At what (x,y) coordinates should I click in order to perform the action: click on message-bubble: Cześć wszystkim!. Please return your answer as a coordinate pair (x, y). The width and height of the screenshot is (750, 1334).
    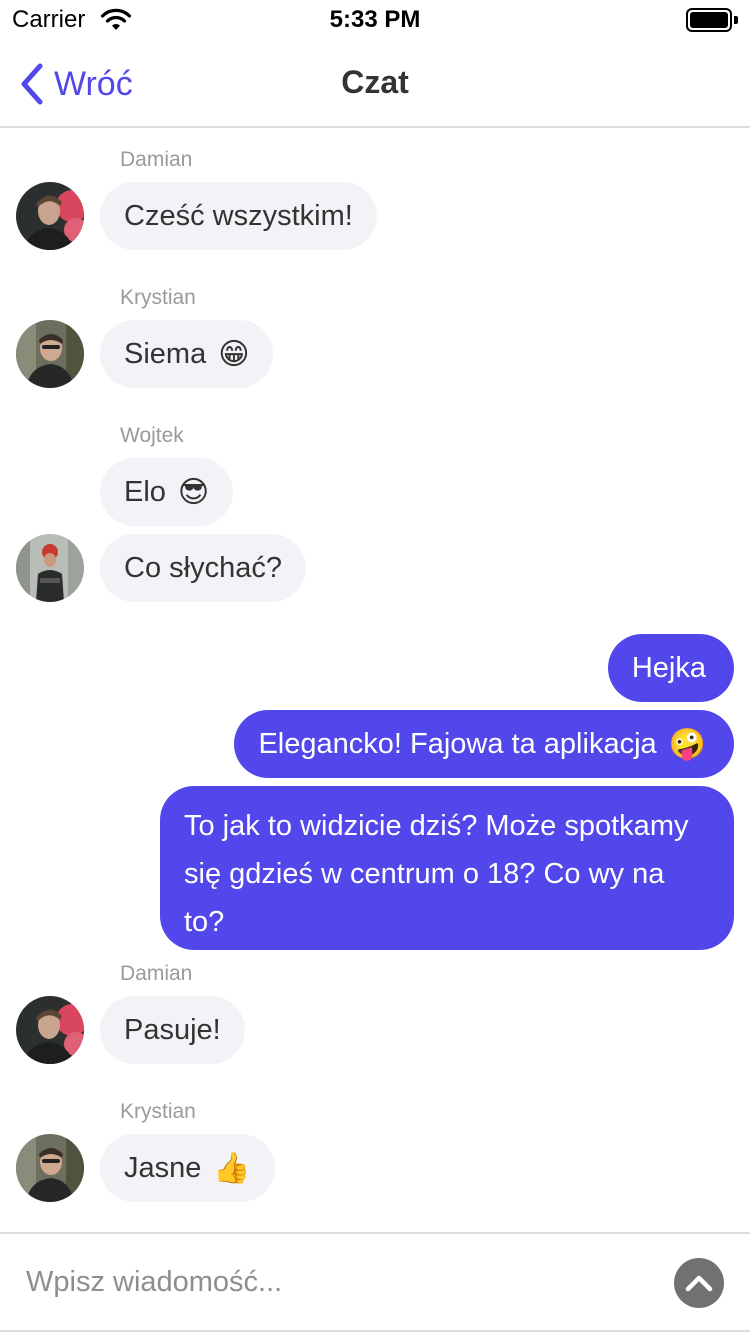
    Looking at the image, I should click on (238, 216).